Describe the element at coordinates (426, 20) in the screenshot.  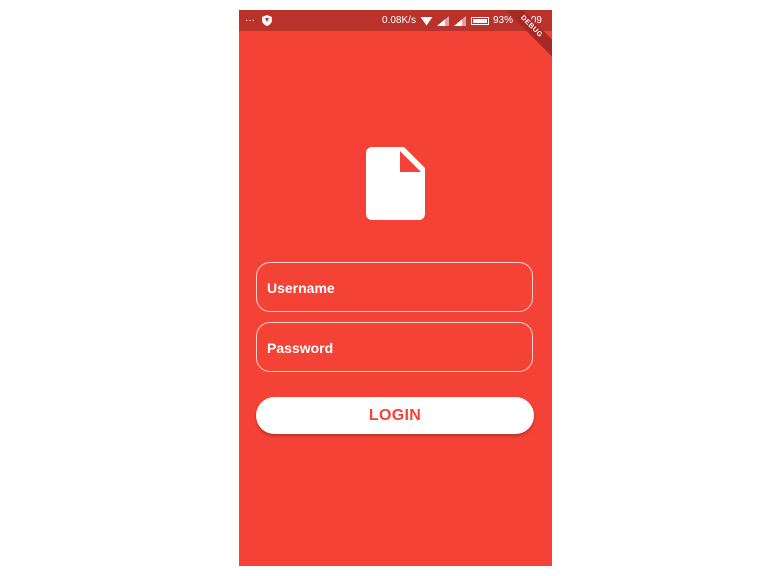
I see `wifi-icon` at that location.